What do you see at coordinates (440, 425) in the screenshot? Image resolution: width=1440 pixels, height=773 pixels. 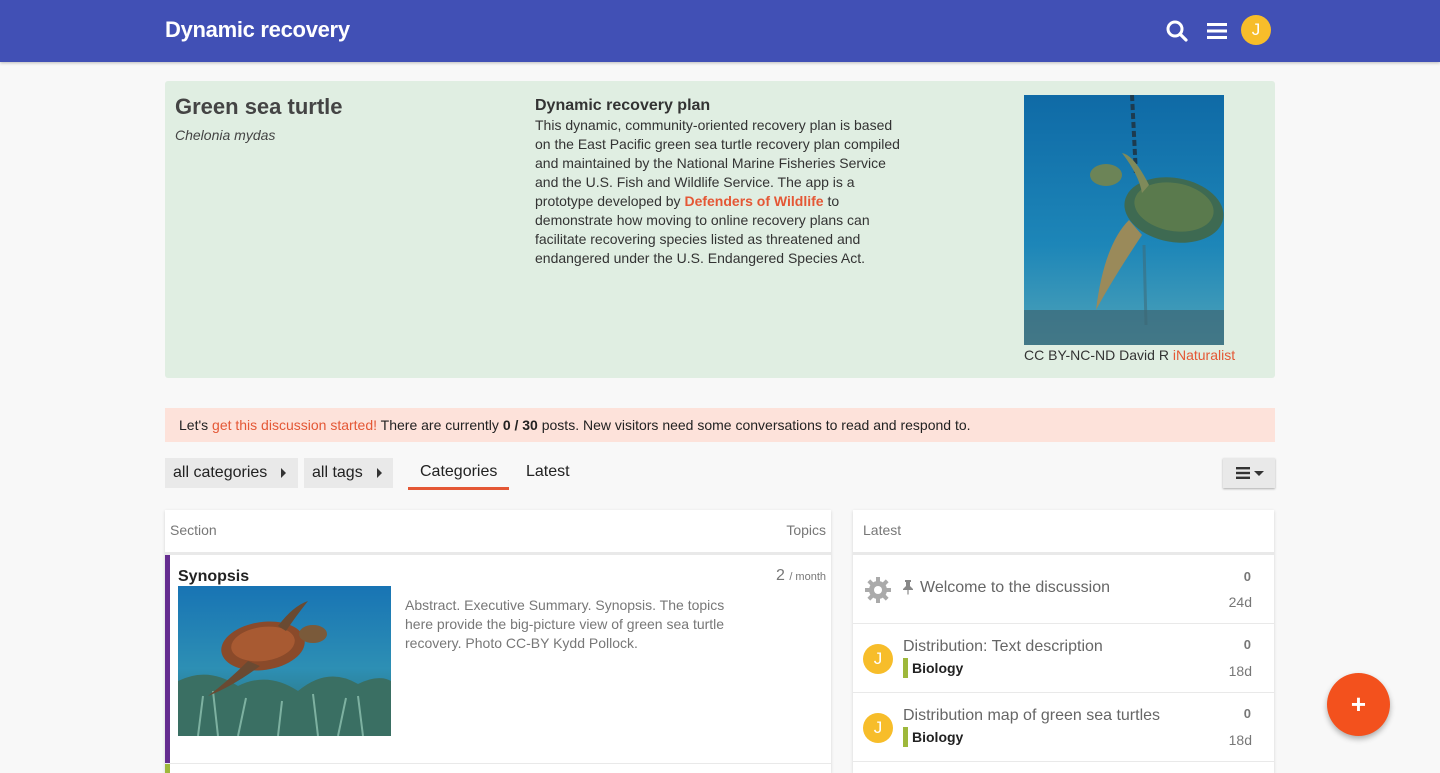 I see `alert-middle: There are currently` at bounding box center [440, 425].